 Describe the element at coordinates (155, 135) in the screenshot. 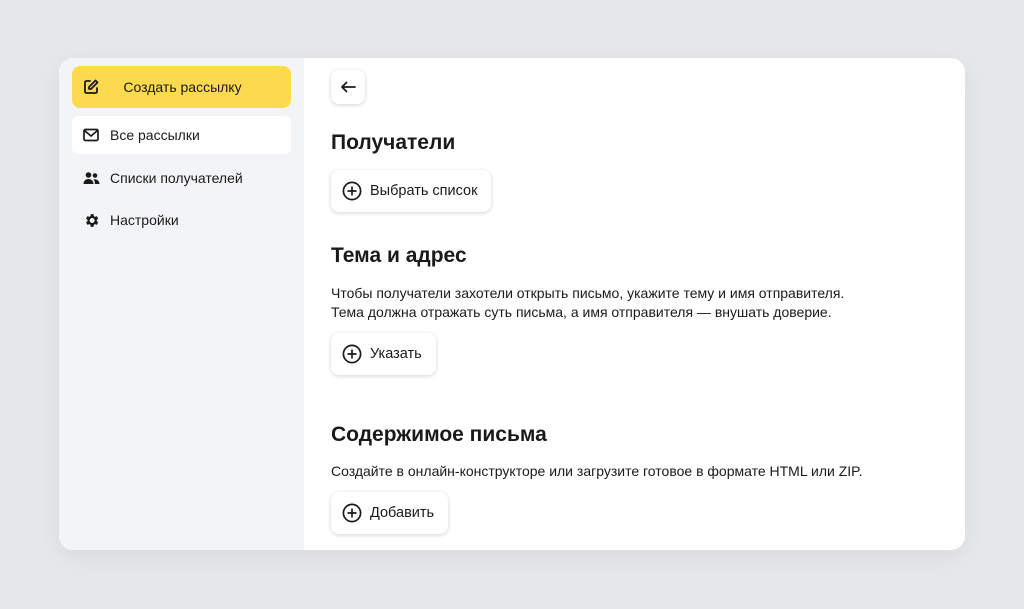

I see `sidebar-item-label: Все рассылки` at that location.